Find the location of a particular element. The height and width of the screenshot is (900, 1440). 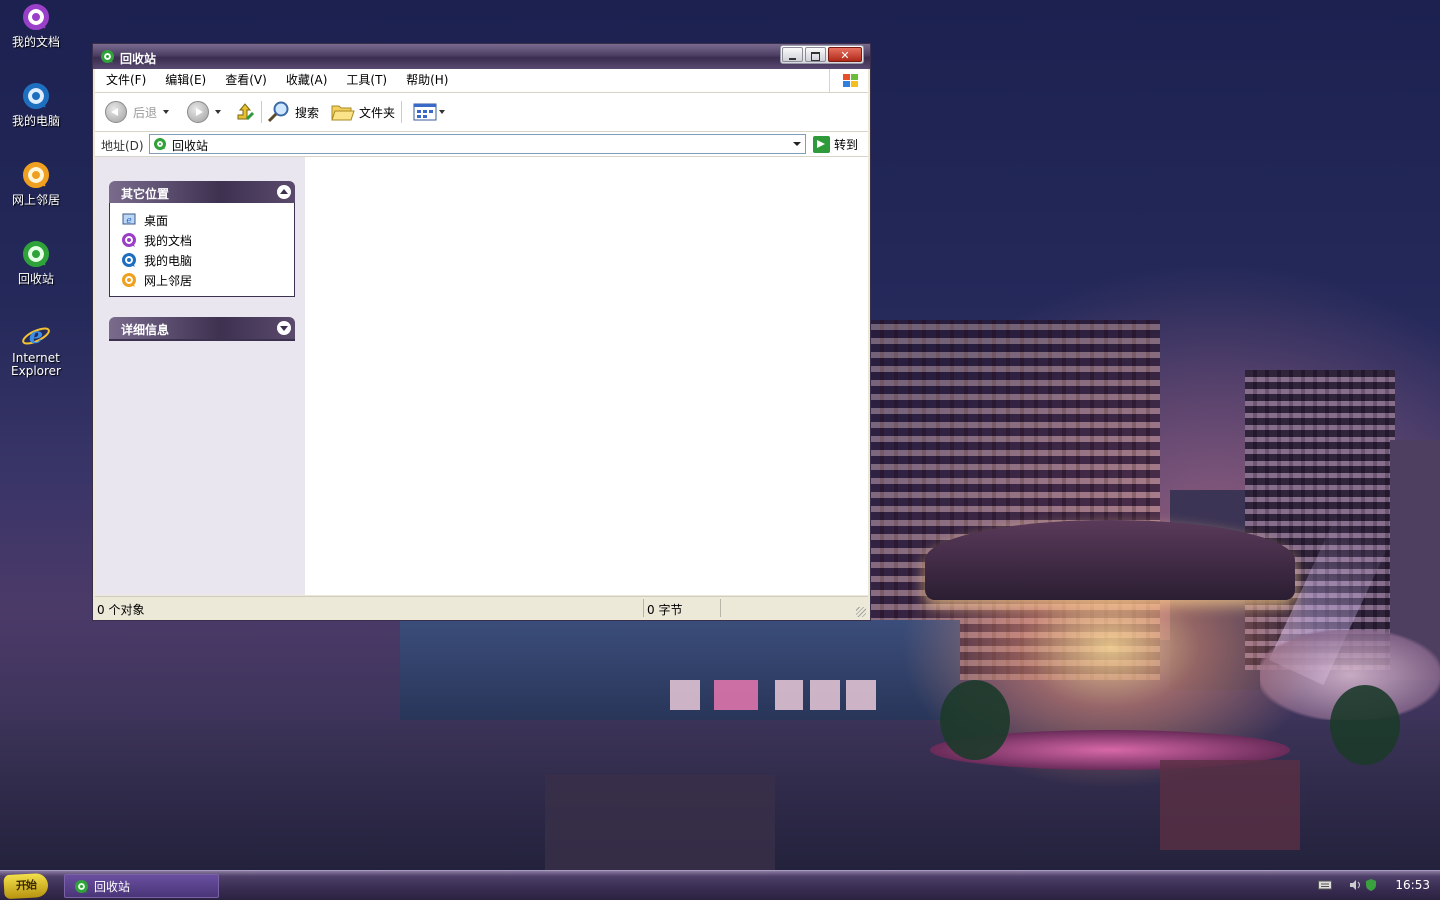

menu-tools: 工具(T) is located at coordinates (365, 80).